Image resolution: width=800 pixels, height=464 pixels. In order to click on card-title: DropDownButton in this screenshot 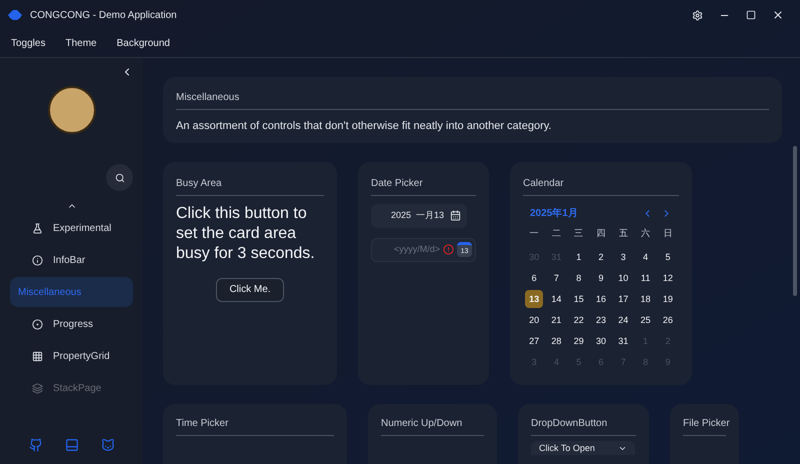, I will do `click(569, 423)`.